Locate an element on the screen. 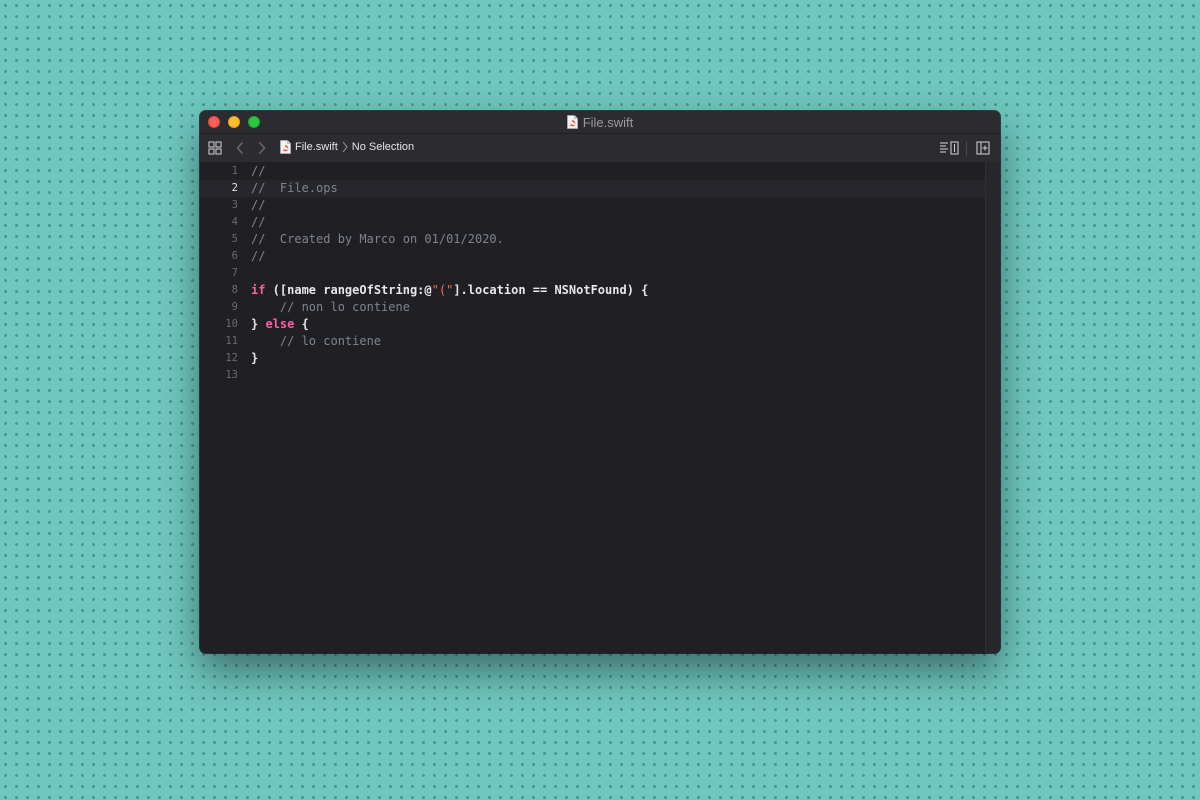 This screenshot has width=1200, height=800. chevron-right-icon is located at coordinates (262, 148).